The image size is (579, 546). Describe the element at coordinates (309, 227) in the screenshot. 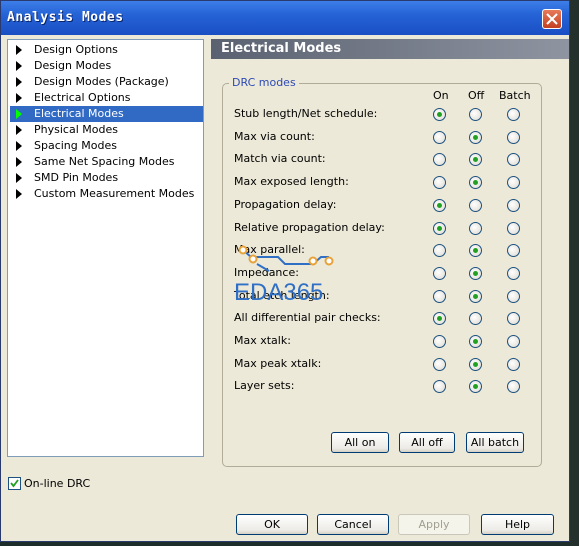

I see `mode-row-label: Relative propagation delay:` at that location.